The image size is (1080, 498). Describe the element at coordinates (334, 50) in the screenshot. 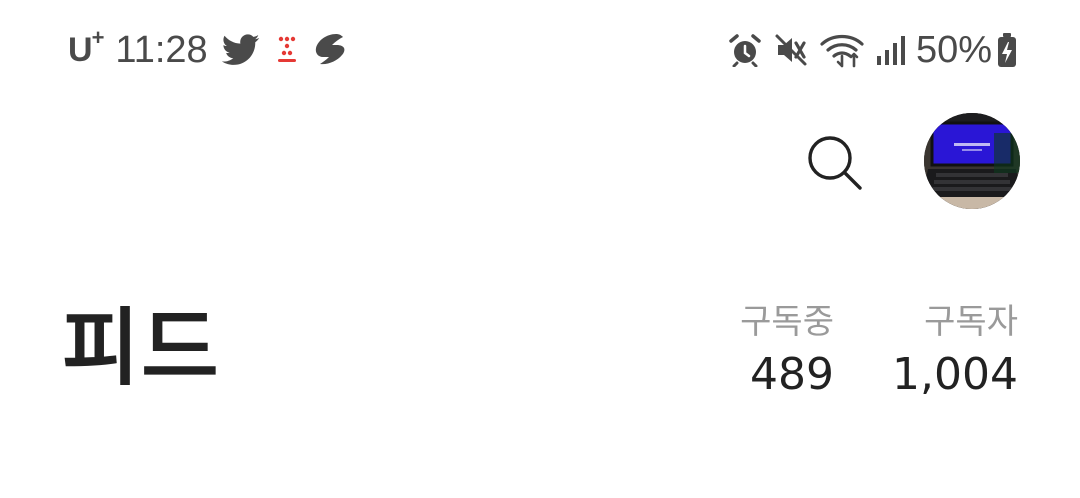

I see `swirl-app-icon` at that location.